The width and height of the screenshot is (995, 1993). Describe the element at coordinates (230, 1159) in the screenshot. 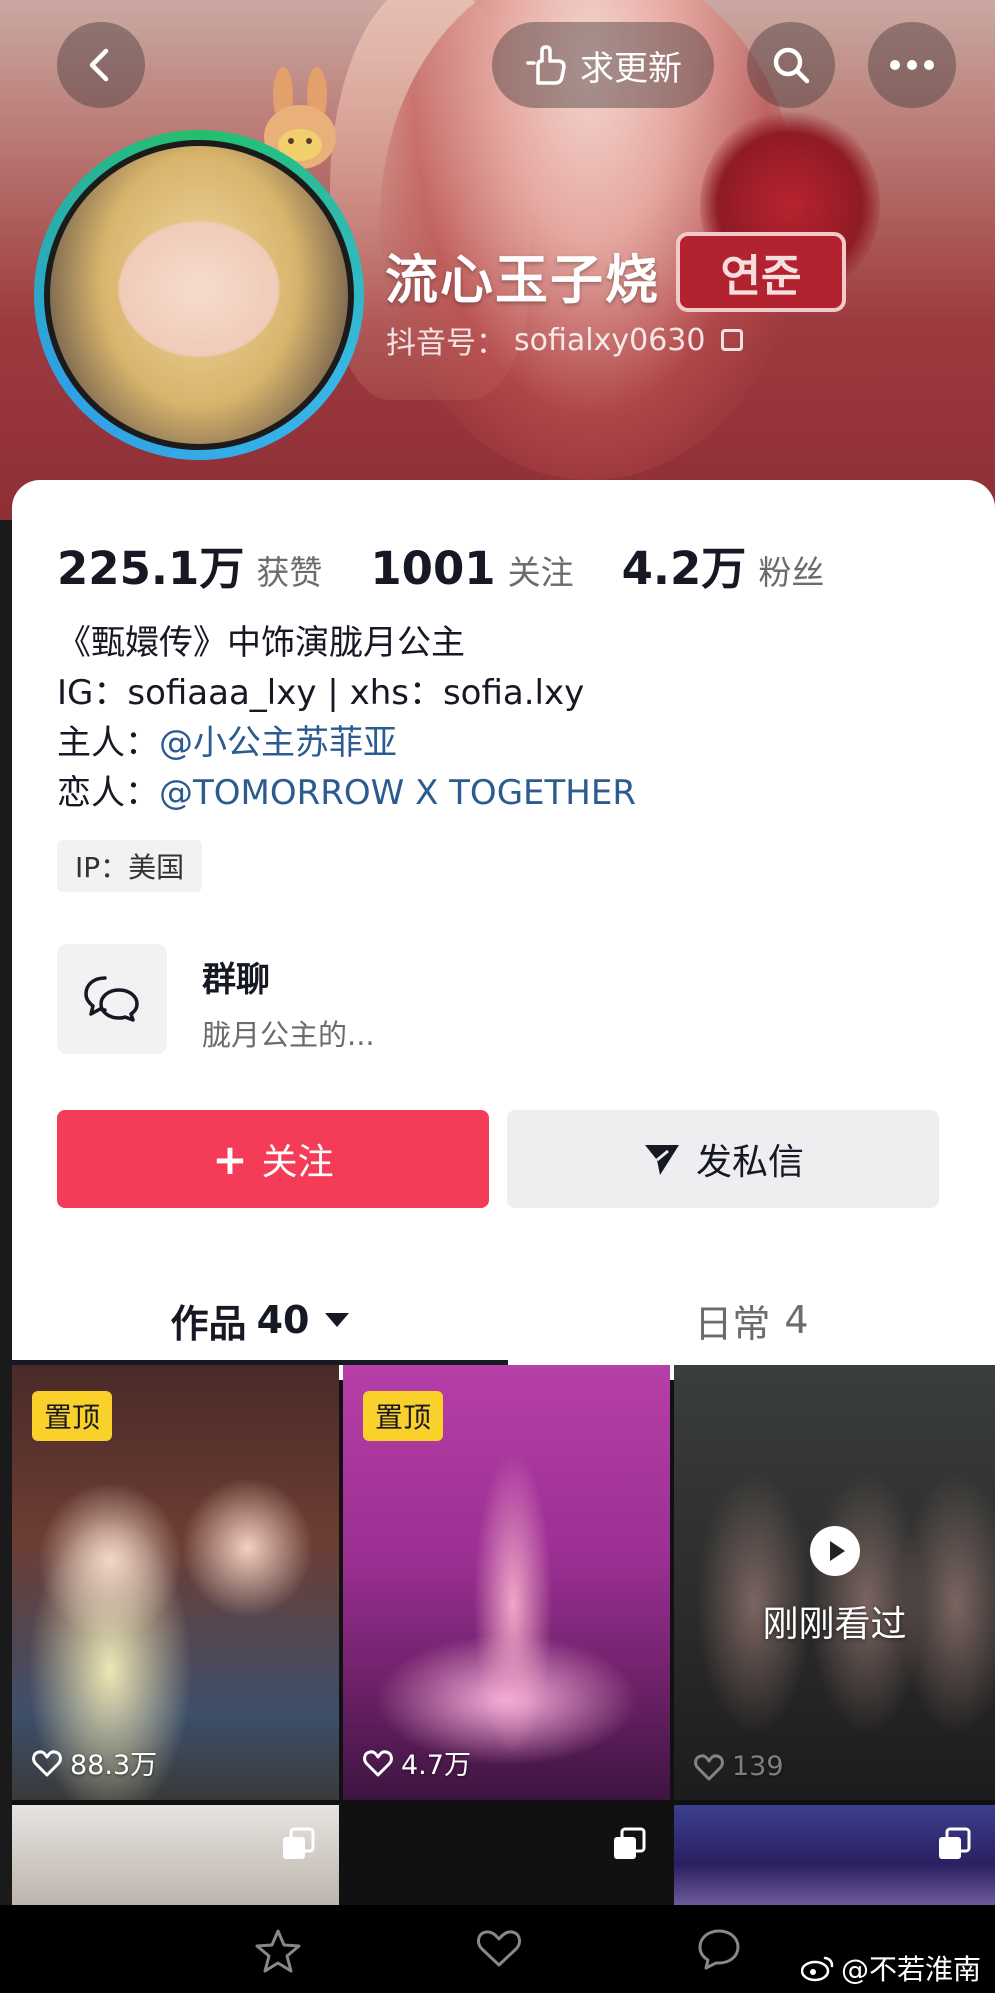

I see `plus-icon: +` at that location.